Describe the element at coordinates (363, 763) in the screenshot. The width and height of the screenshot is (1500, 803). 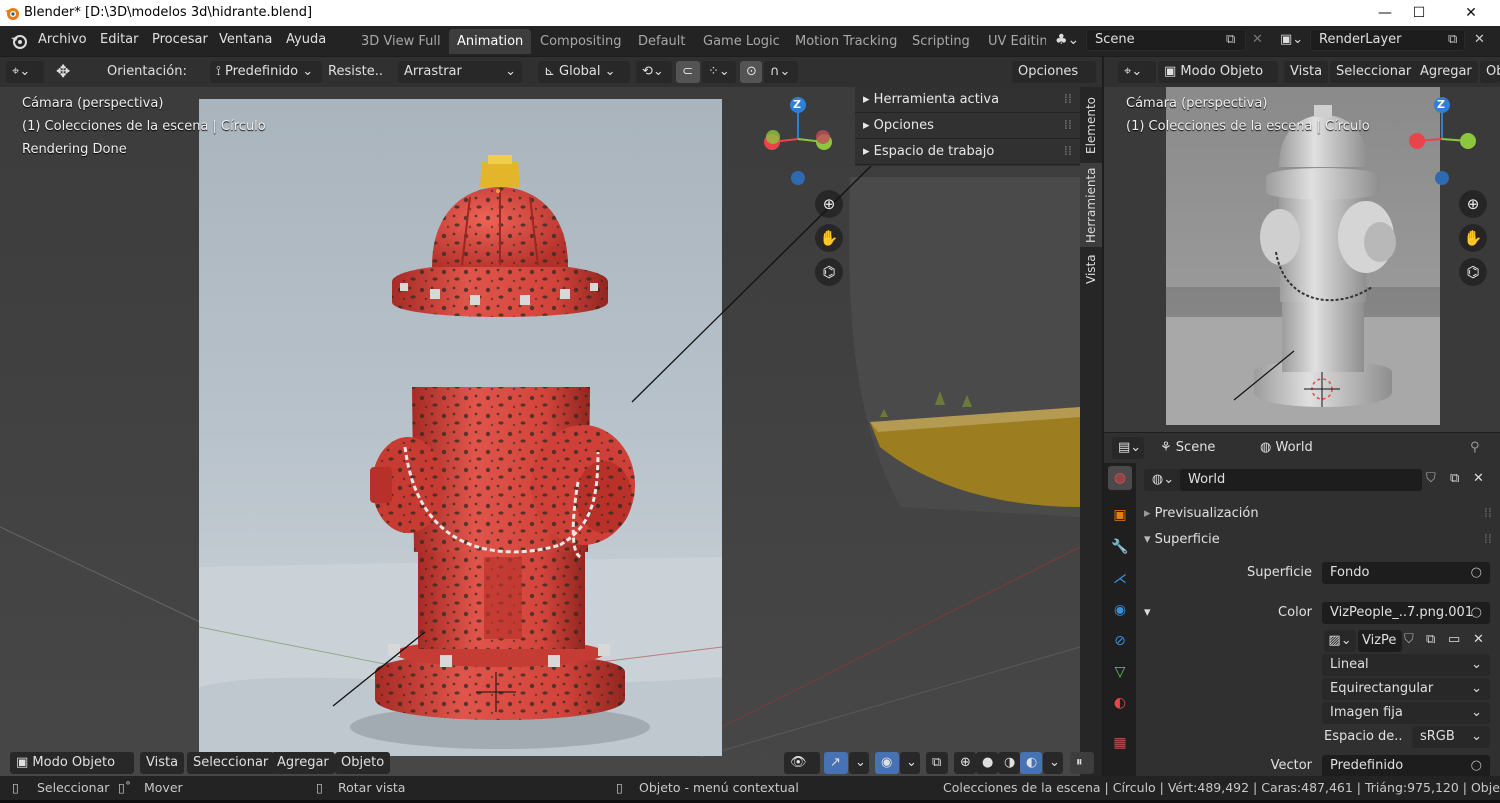
I see `menu-objeto: Objeto` at that location.